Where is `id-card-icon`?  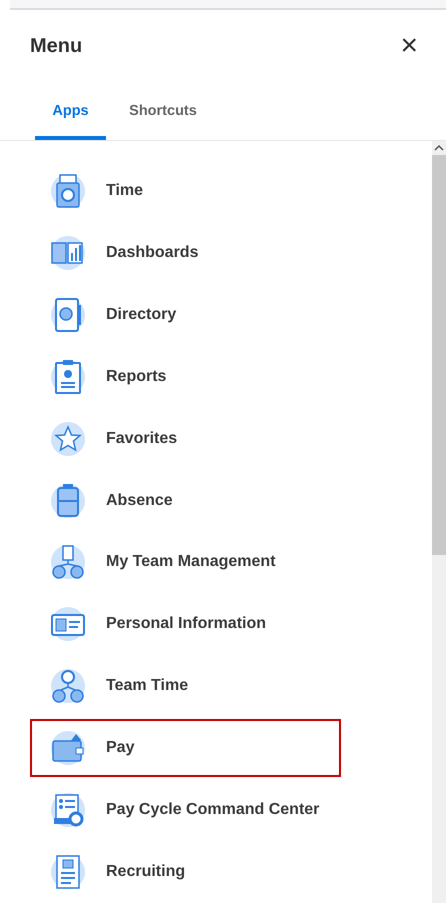
id-card-icon is located at coordinates (68, 624).